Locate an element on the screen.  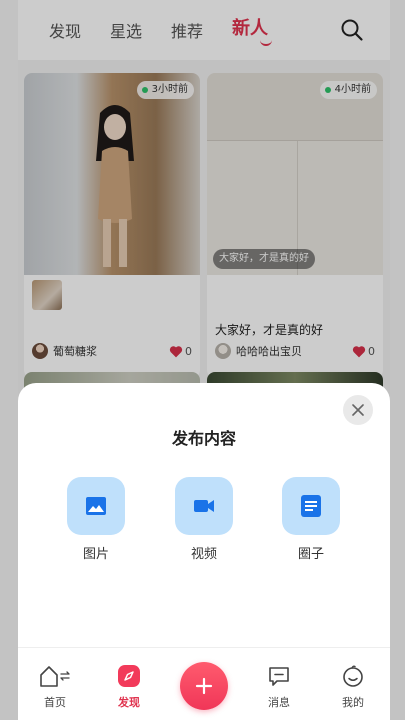
compass-icon is located at coordinates (129, 676).